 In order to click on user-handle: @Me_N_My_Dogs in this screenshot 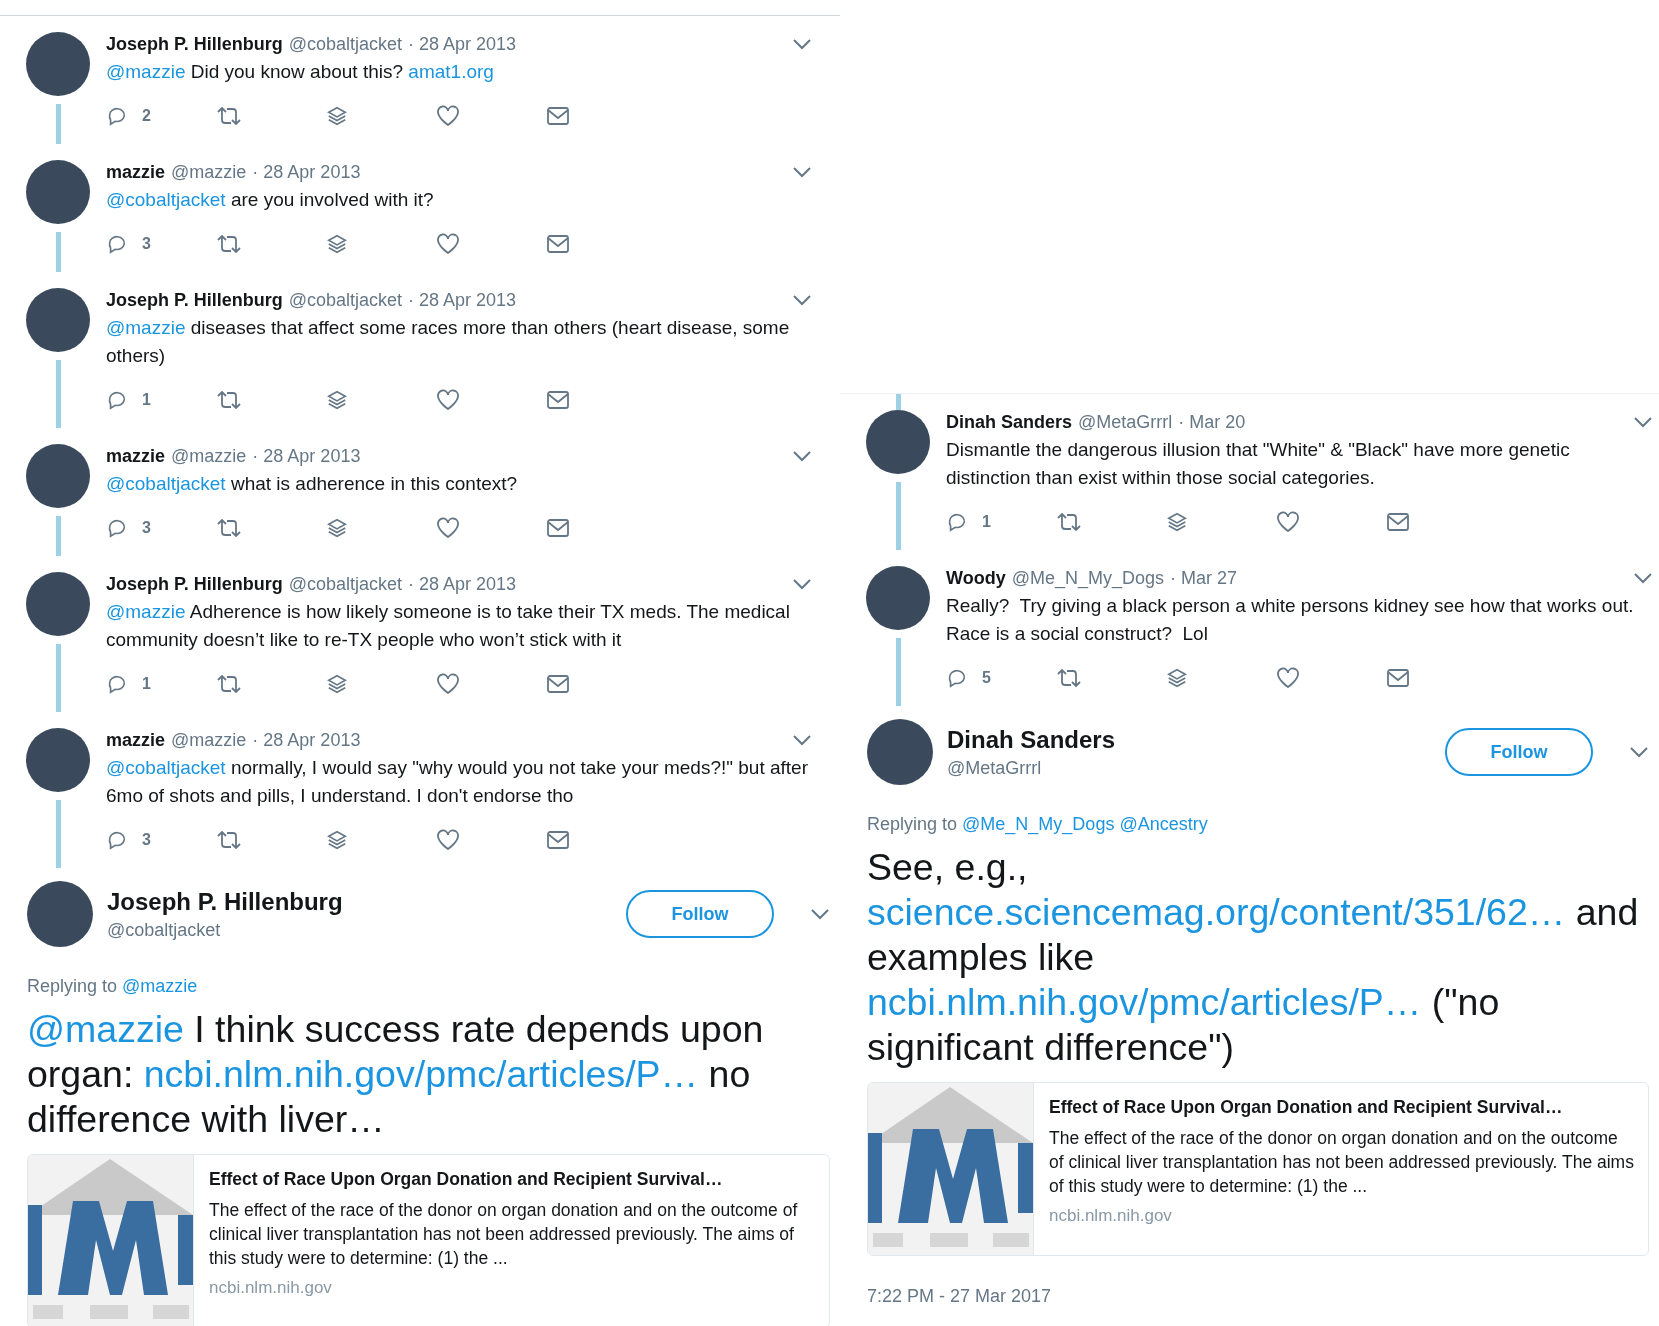, I will do `click(1087, 578)`.